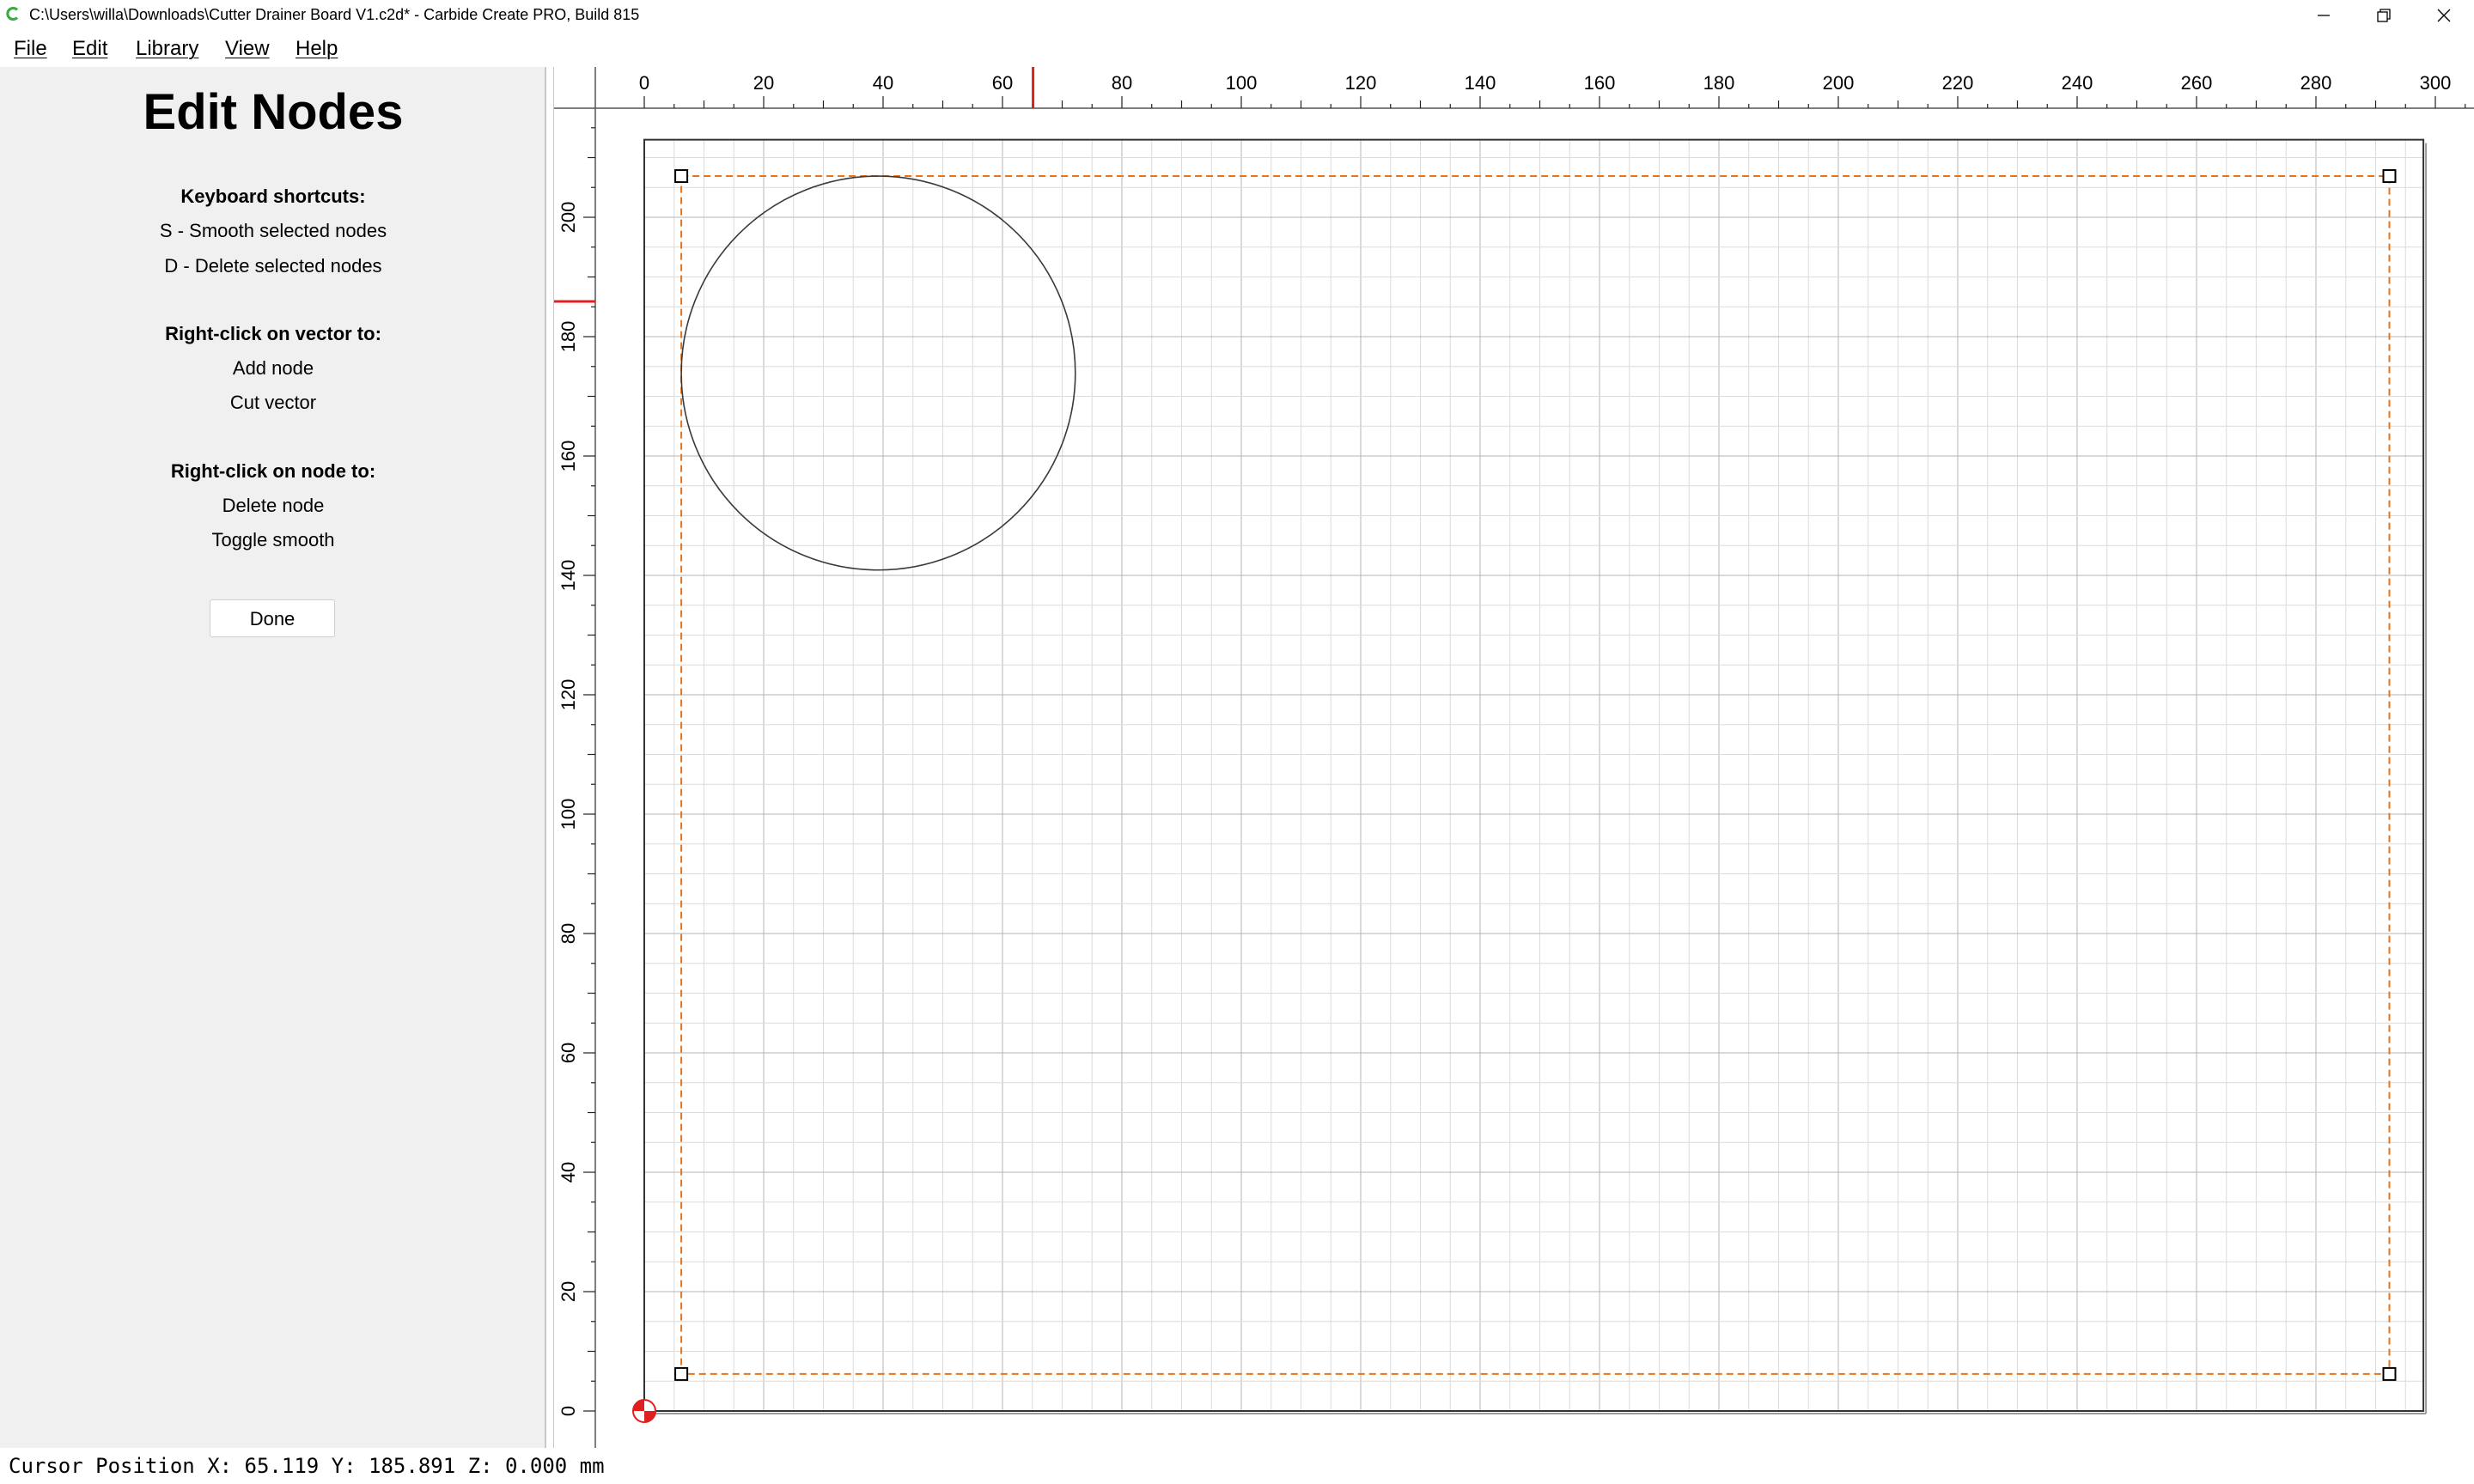 This screenshot has height=1484, width=2474. What do you see at coordinates (883, 83) in the screenshot?
I see `ruler-x-label: 40` at bounding box center [883, 83].